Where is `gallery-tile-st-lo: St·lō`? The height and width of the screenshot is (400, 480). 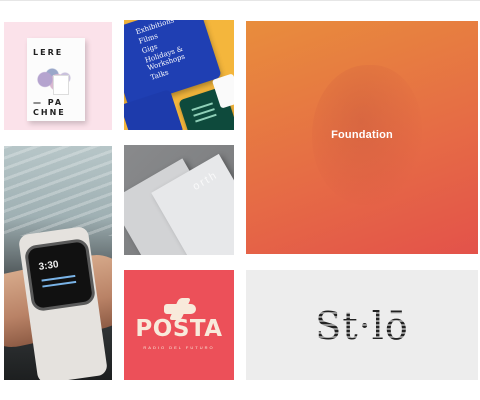 gallery-tile-st-lo: St·lō is located at coordinates (362, 325).